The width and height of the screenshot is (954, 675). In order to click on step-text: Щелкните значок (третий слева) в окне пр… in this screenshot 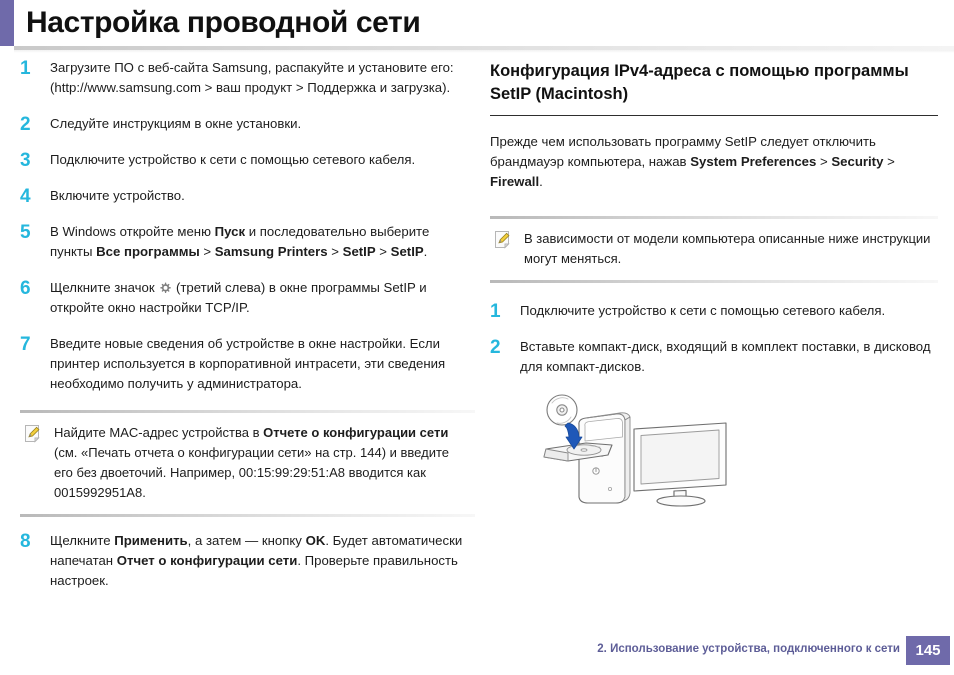, I will do `click(238, 297)`.